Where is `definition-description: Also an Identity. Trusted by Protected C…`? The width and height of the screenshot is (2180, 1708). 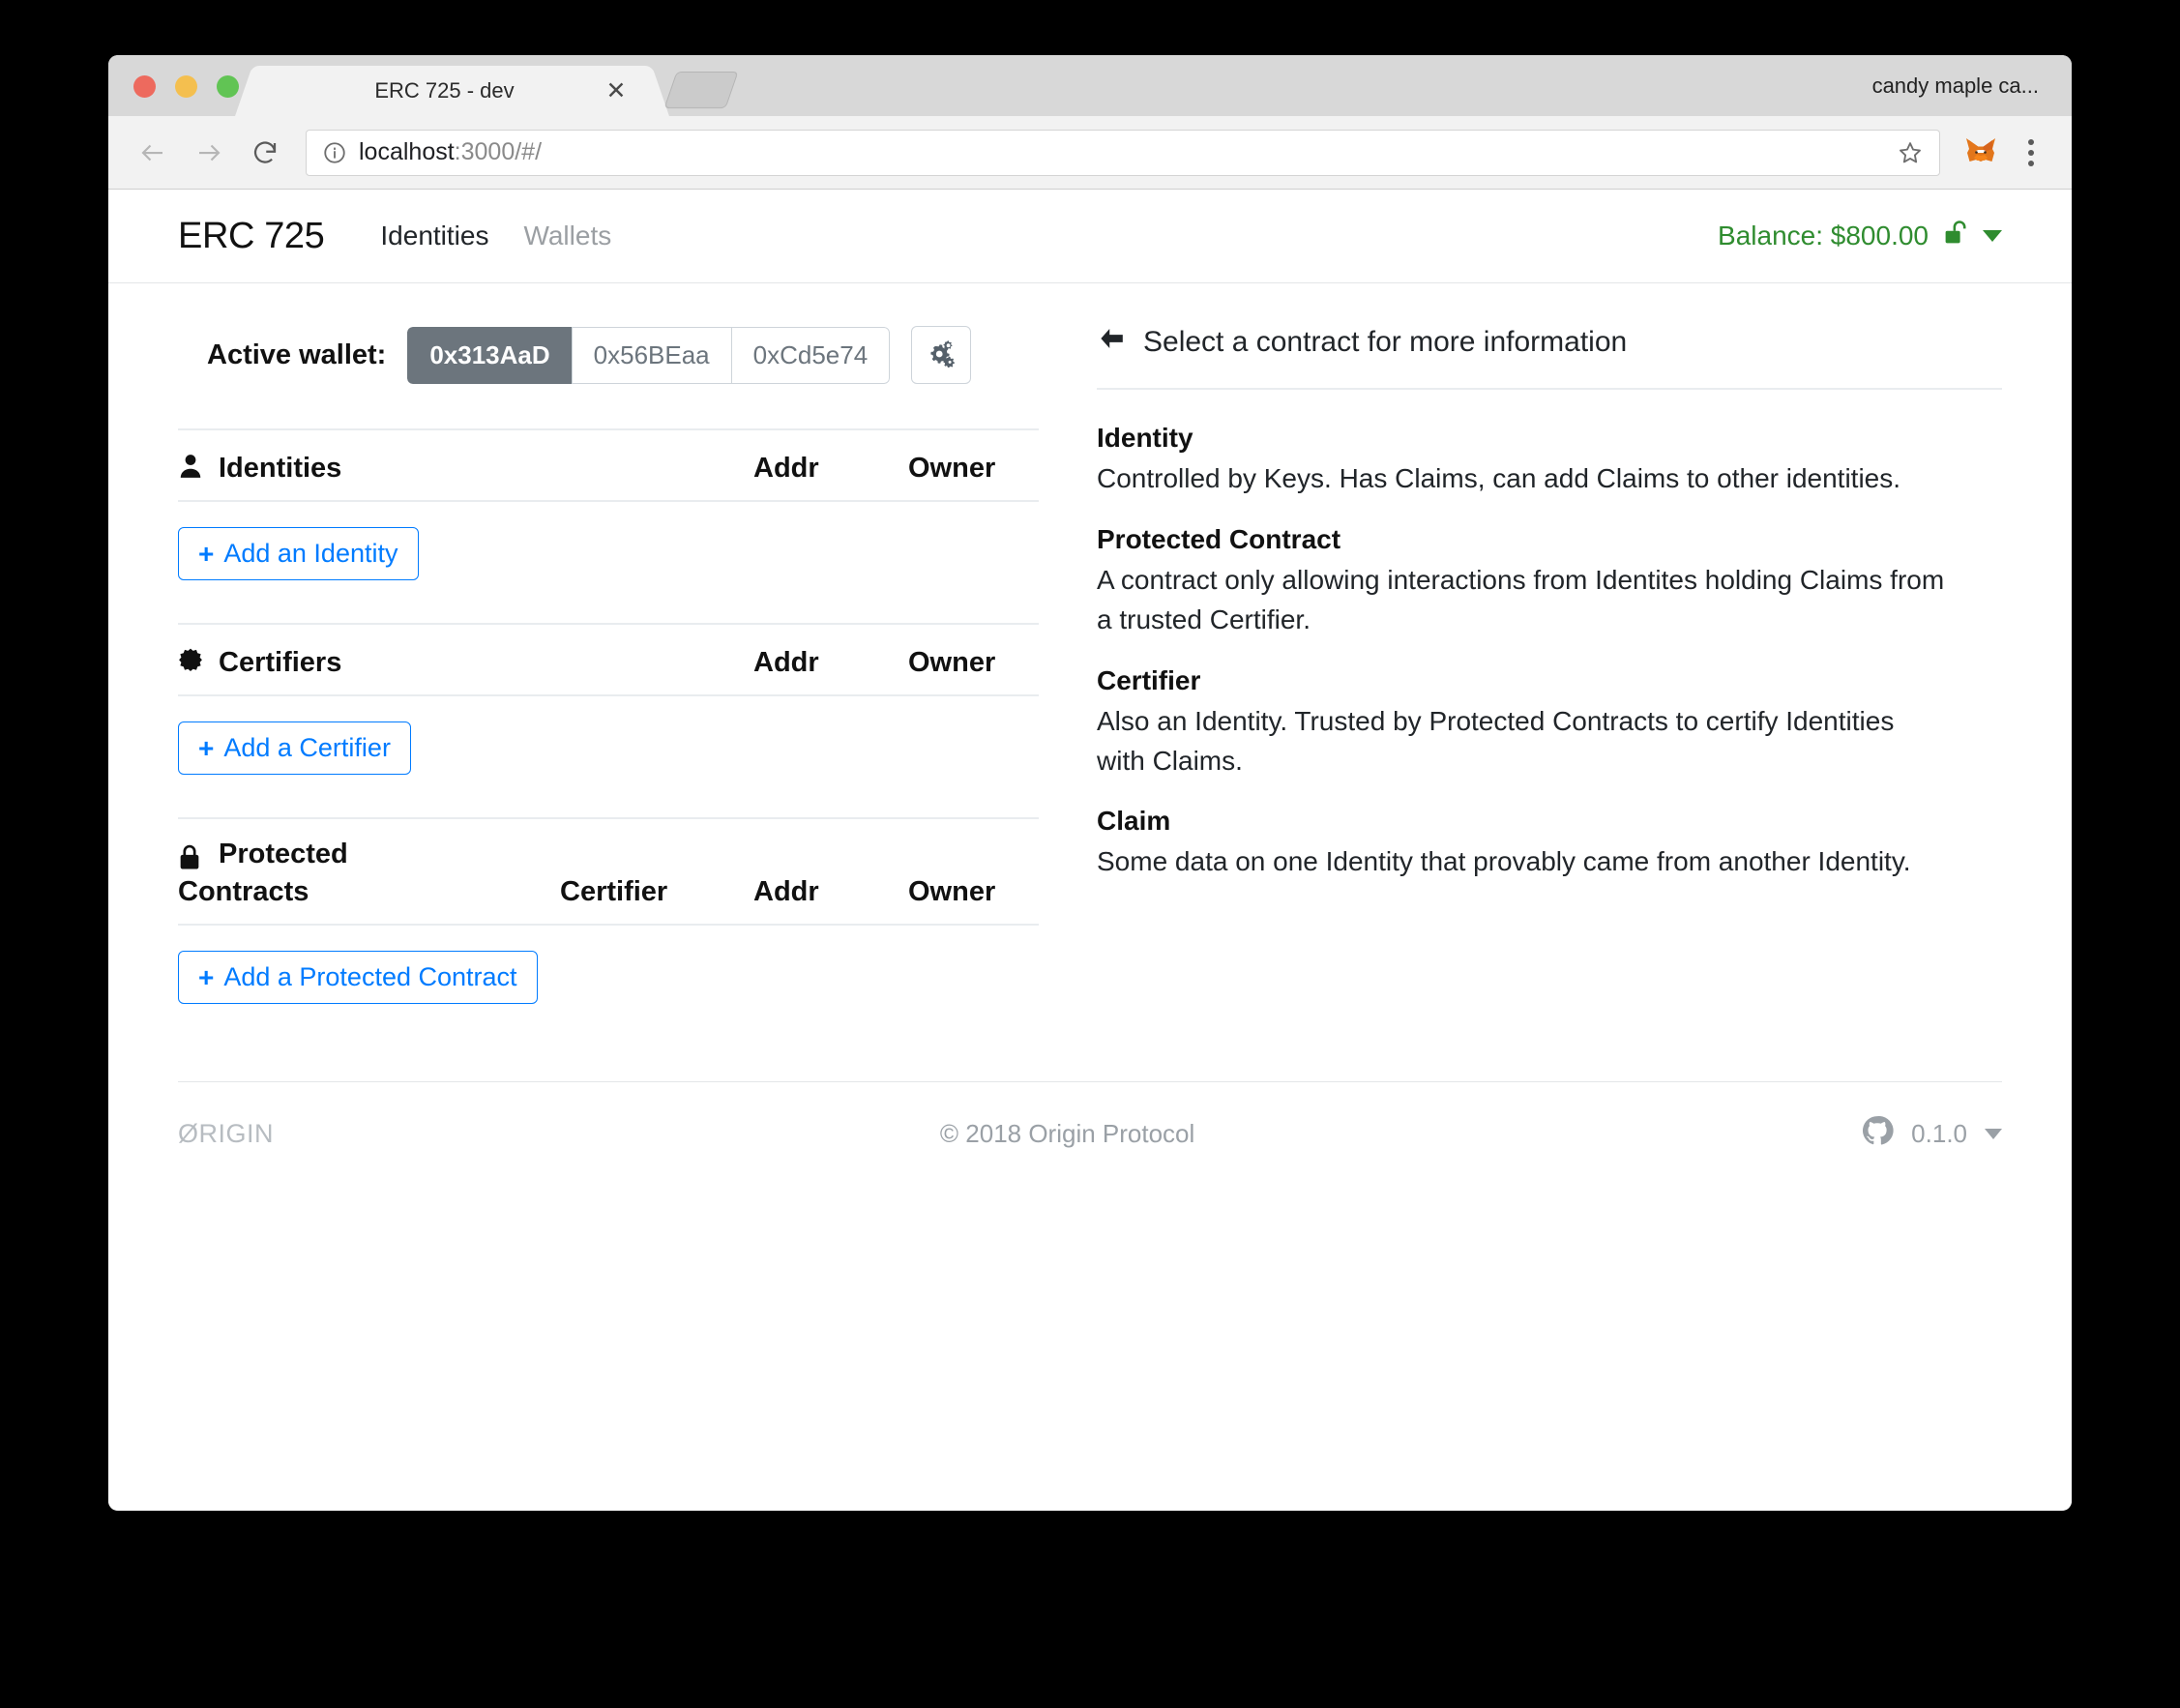 definition-description: Also an Identity. Trusted by Protected C… is located at coordinates (1496, 740).